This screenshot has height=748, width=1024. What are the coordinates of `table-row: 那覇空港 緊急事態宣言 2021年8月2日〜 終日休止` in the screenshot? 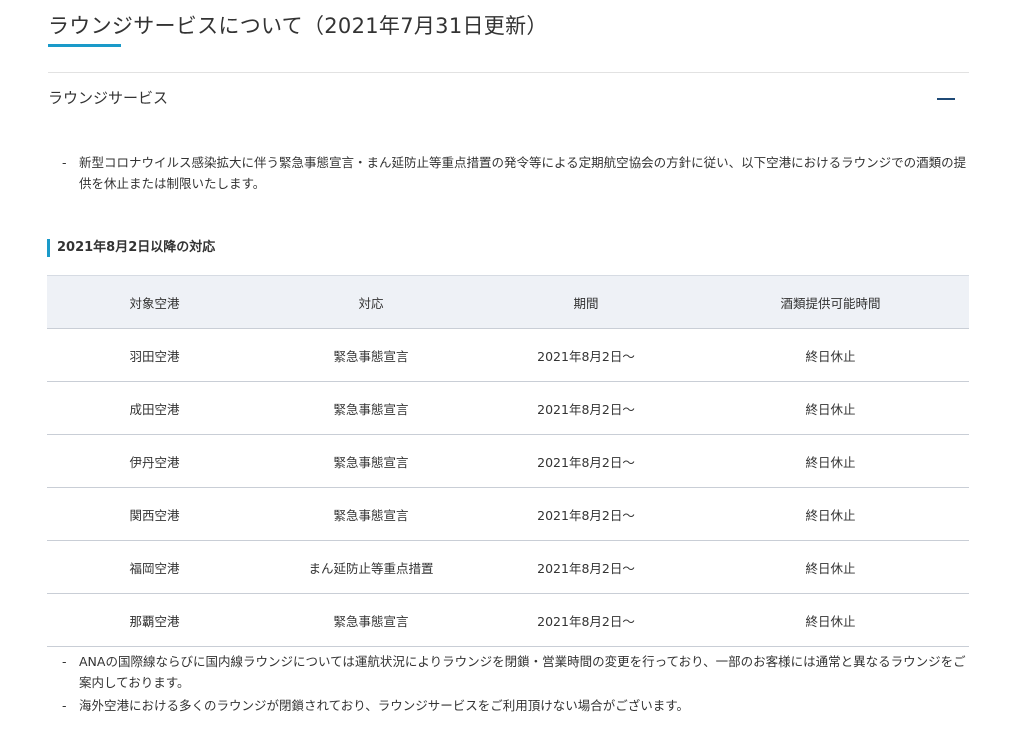 It's located at (508, 620).